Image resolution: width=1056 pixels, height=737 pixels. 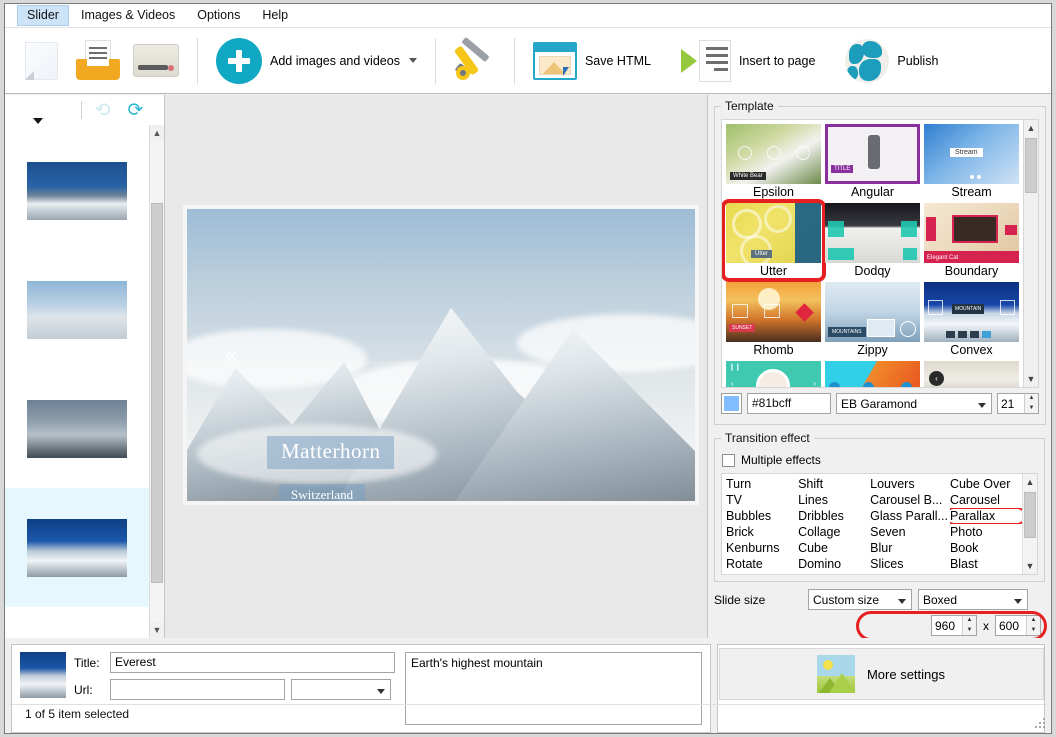 What do you see at coordinates (475, 61) in the screenshot?
I see `tools-button` at bounding box center [475, 61].